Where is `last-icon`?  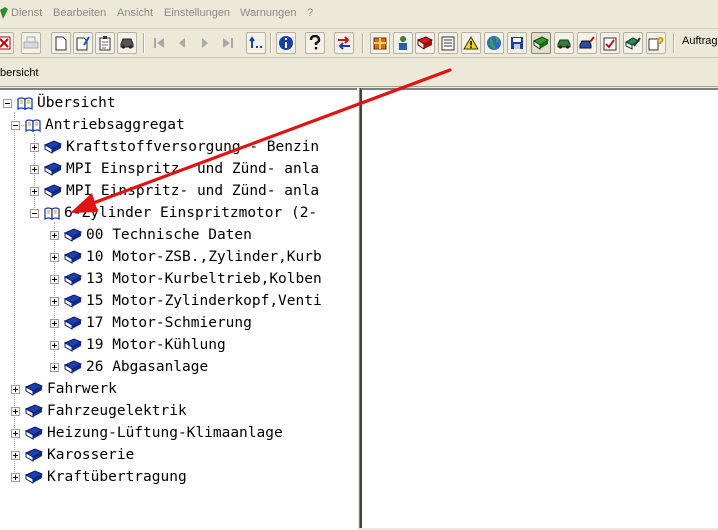 last-icon is located at coordinates (228, 43).